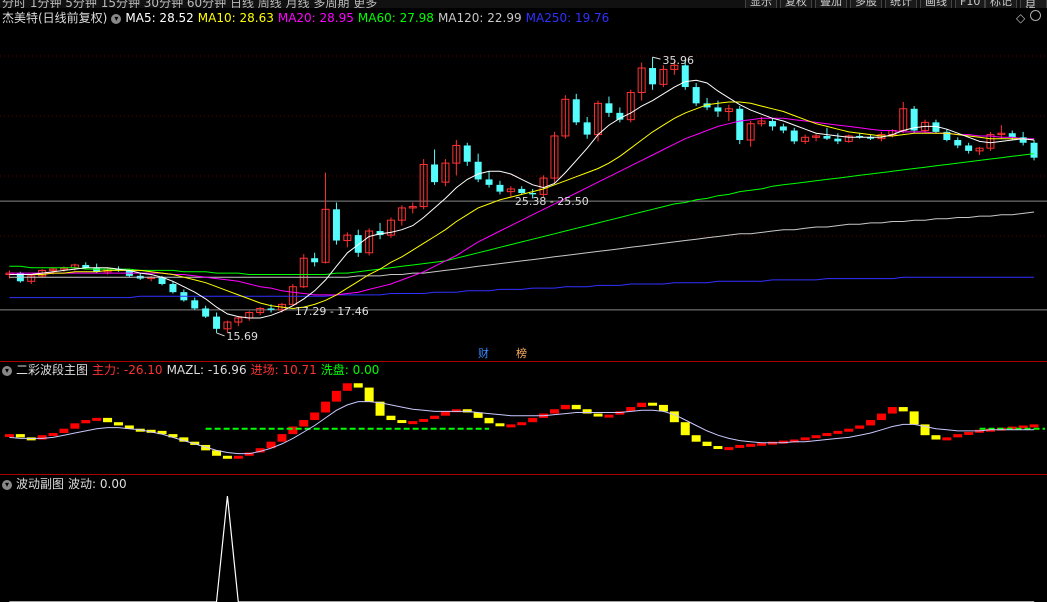  Describe the element at coordinates (479, 18) in the screenshot. I see `ma120-label: MA120: 22.99` at that location.